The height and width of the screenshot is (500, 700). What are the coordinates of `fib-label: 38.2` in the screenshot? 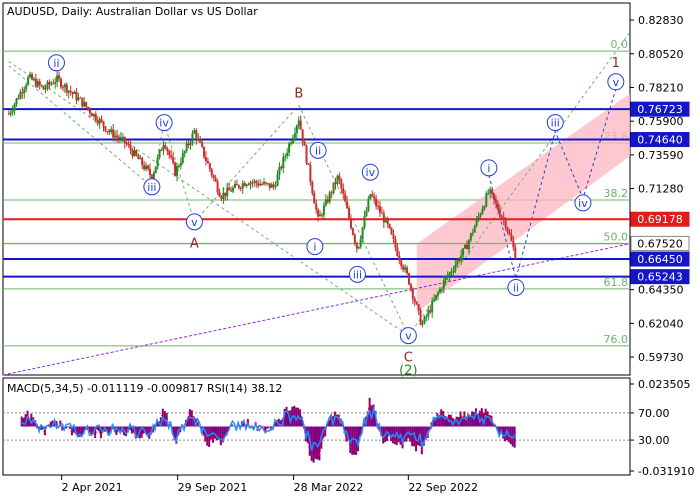 It's located at (616, 193).